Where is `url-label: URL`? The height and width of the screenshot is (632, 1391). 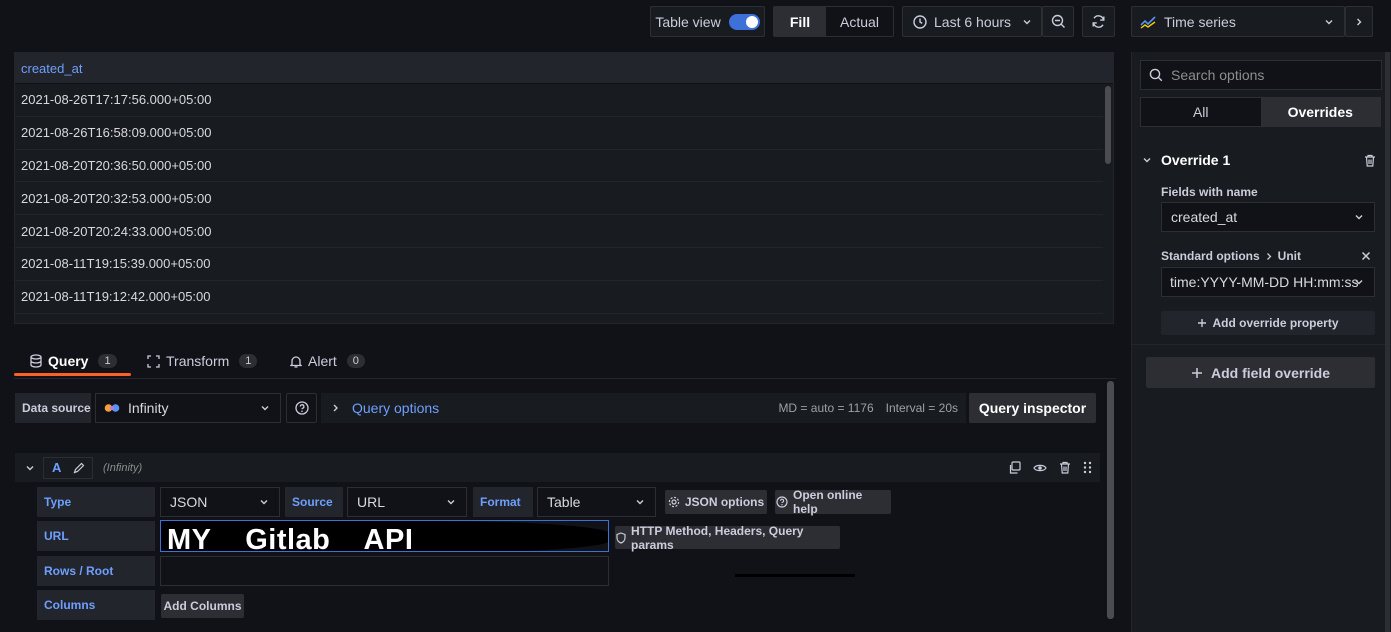
url-label: URL is located at coordinates (96, 536).